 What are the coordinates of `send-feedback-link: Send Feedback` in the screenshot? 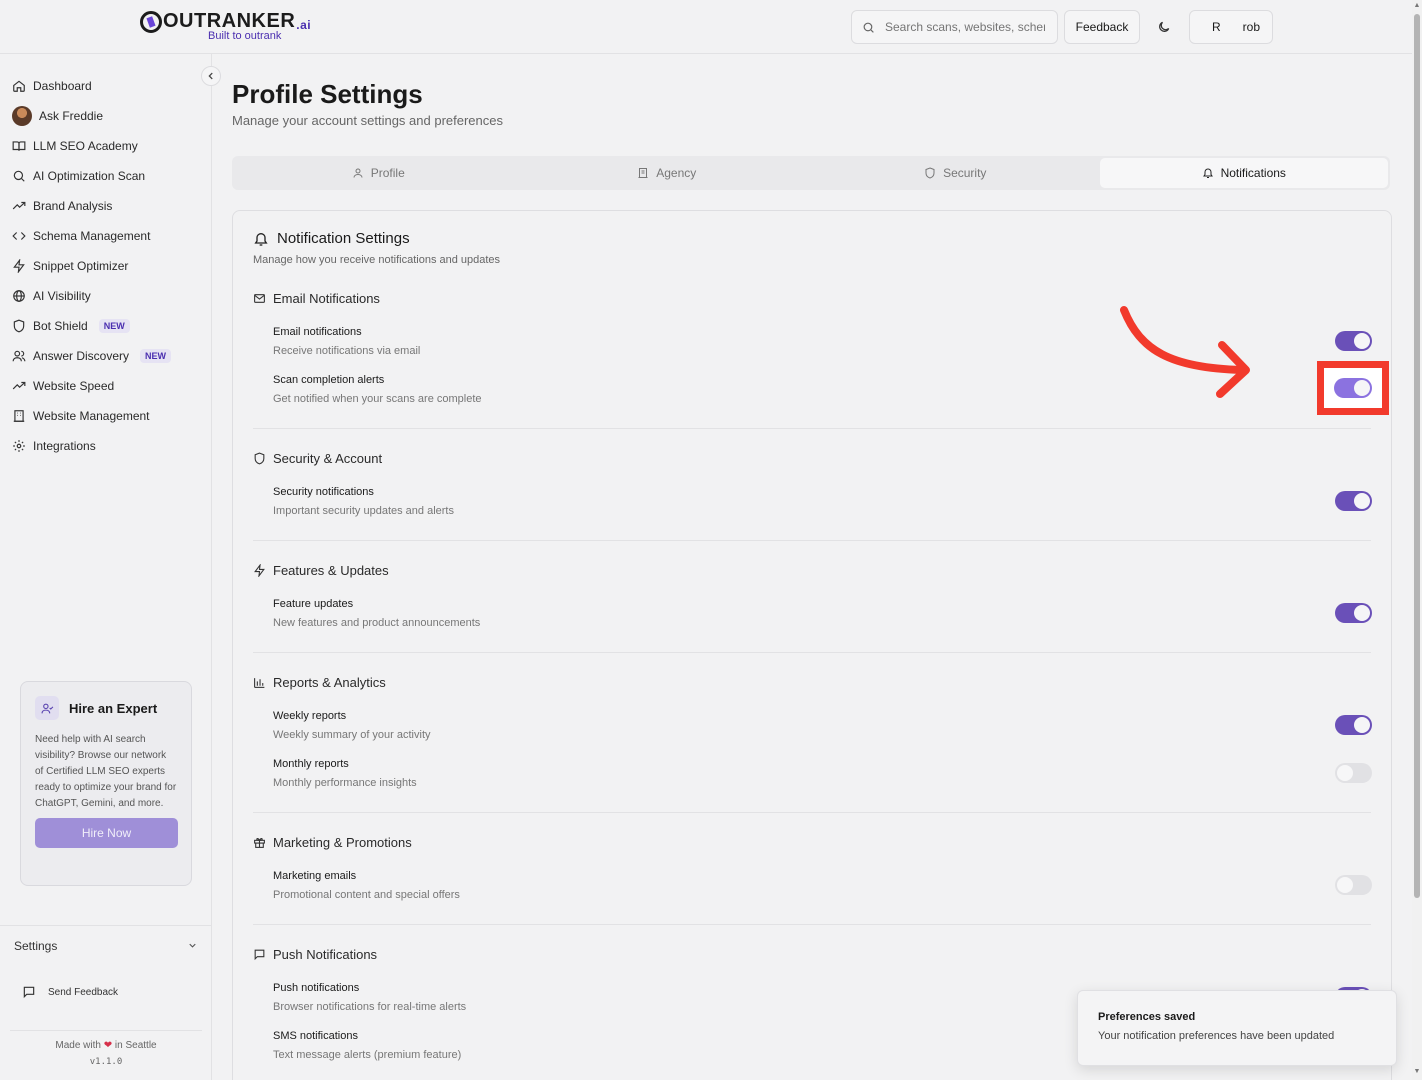 It's located at (70, 992).